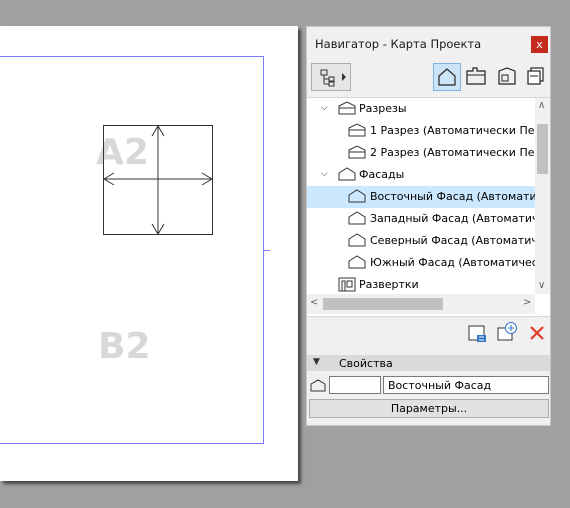 This screenshot has height=508, width=570. What do you see at coordinates (314, 302) in the screenshot?
I see `scroll-left-icon: <` at bounding box center [314, 302].